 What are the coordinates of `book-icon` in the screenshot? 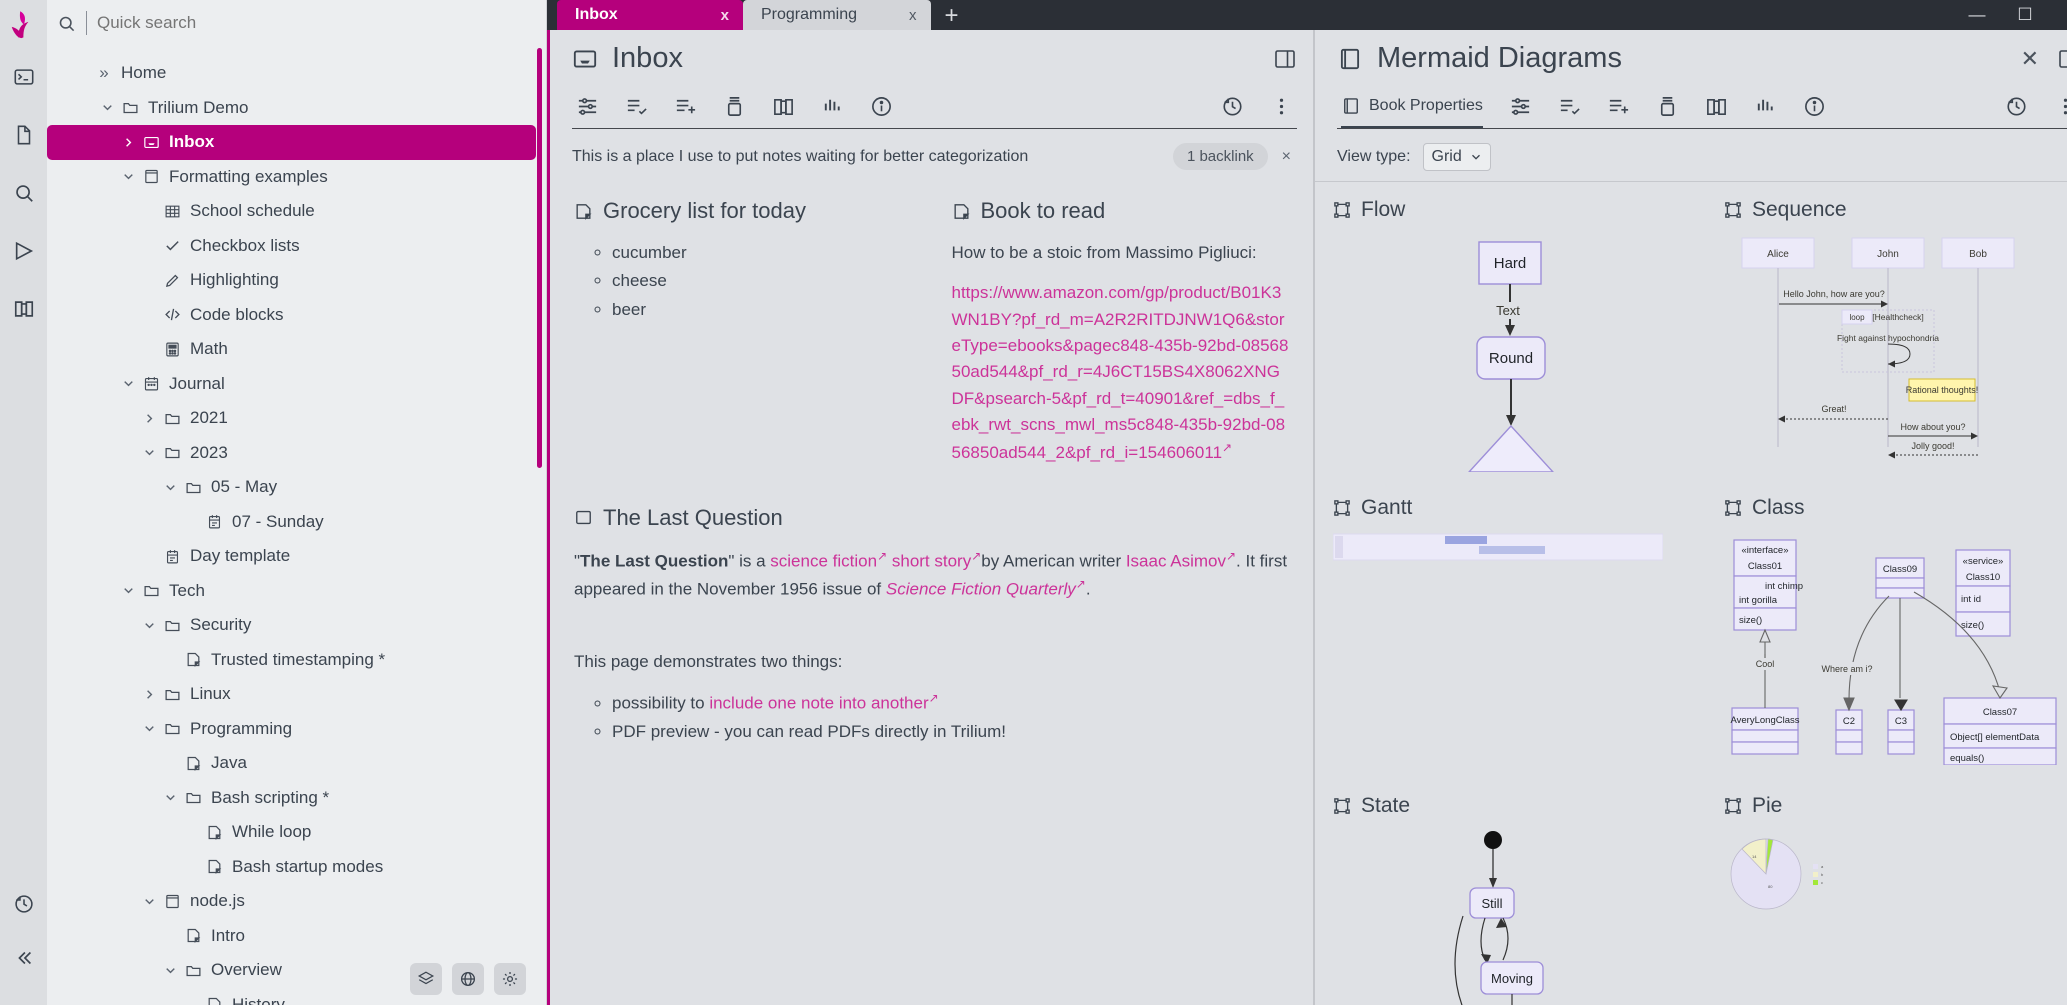 It's located at (24, 309).